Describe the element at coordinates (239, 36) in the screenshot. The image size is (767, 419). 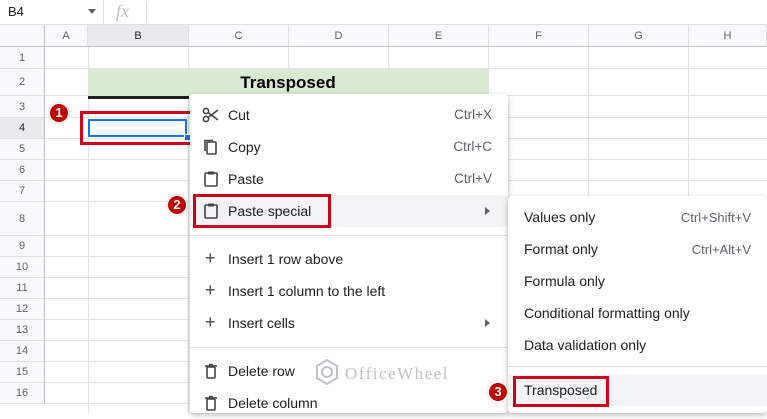
I see `column-header-c: C` at that location.